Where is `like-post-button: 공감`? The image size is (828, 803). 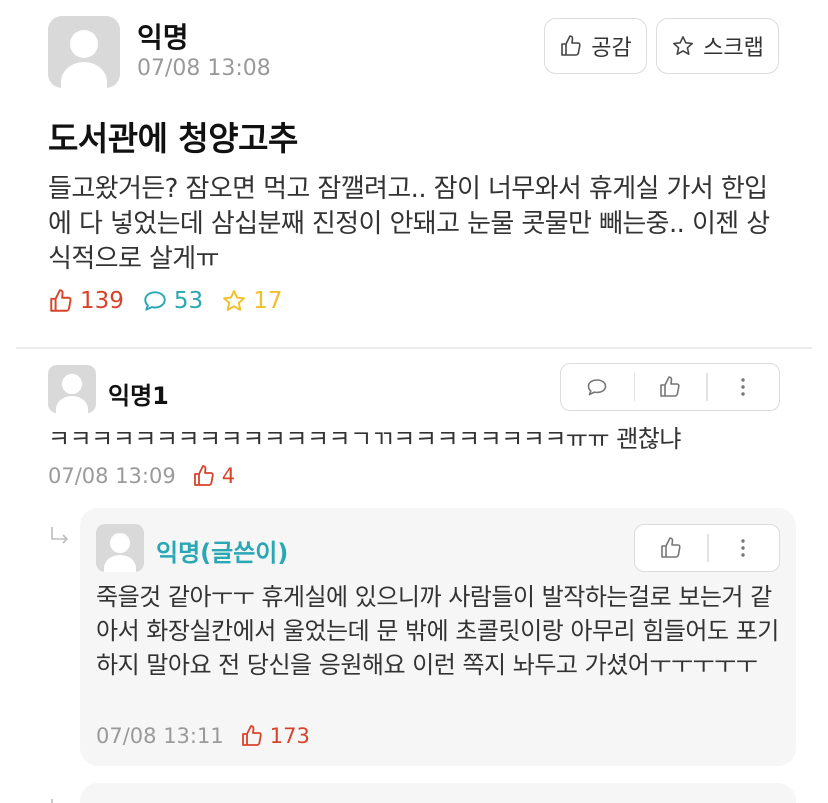
like-post-button: 공감 is located at coordinates (595, 46).